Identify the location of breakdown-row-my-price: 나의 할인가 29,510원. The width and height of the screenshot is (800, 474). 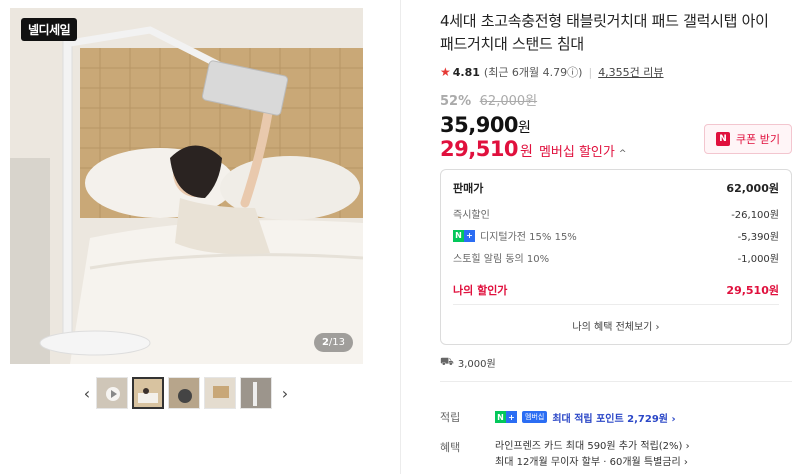
(616, 290).